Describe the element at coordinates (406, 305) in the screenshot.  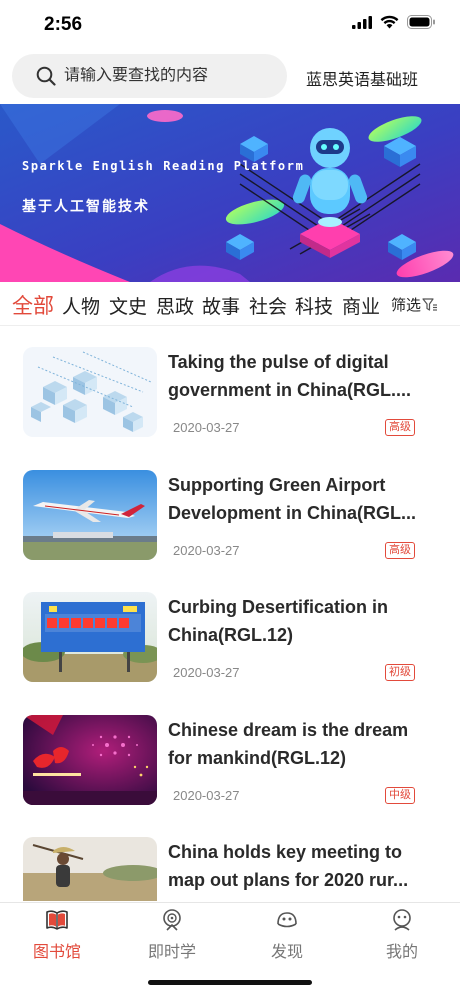
I see `filter-label: 筛选` at that location.